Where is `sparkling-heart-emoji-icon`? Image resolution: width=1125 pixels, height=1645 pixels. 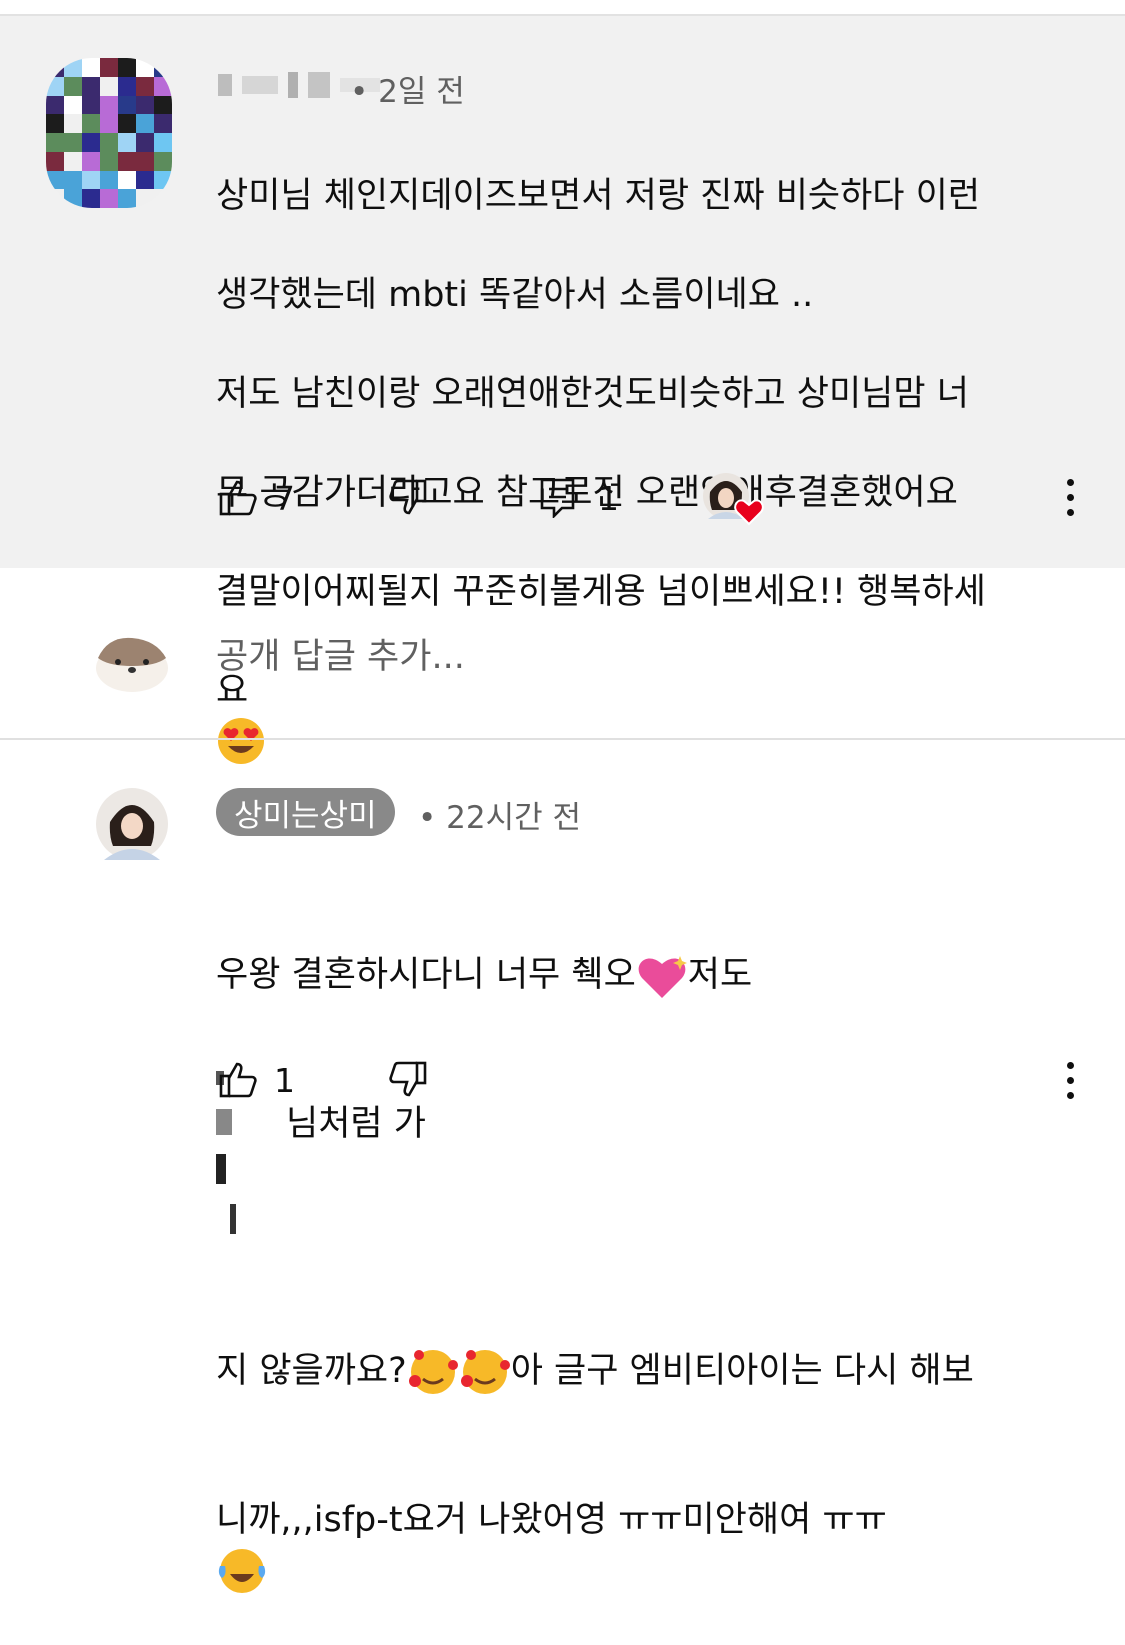 sparkling-heart-emoji-icon is located at coordinates (662, 977).